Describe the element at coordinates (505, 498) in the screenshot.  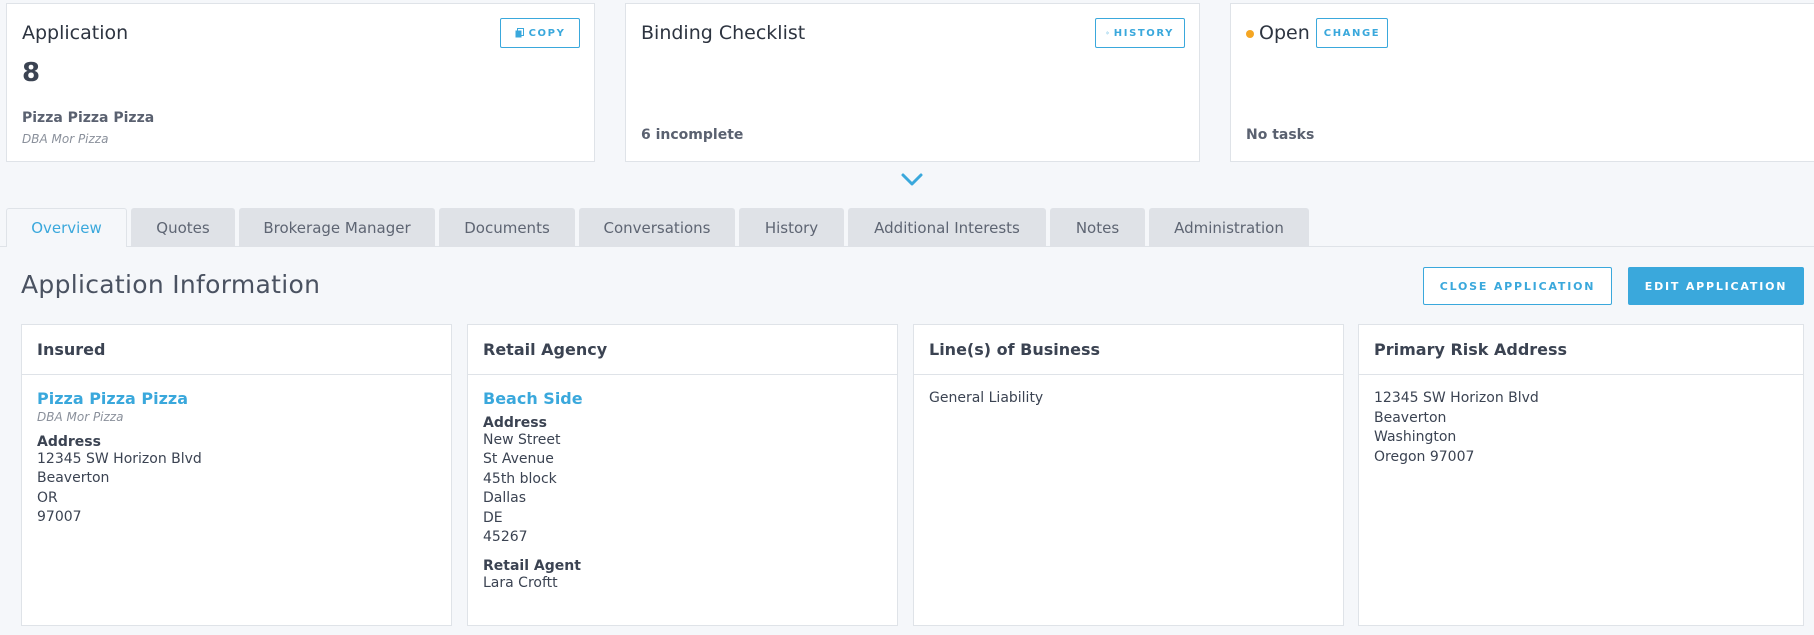
I see `agency-address-line: Dallas` at that location.